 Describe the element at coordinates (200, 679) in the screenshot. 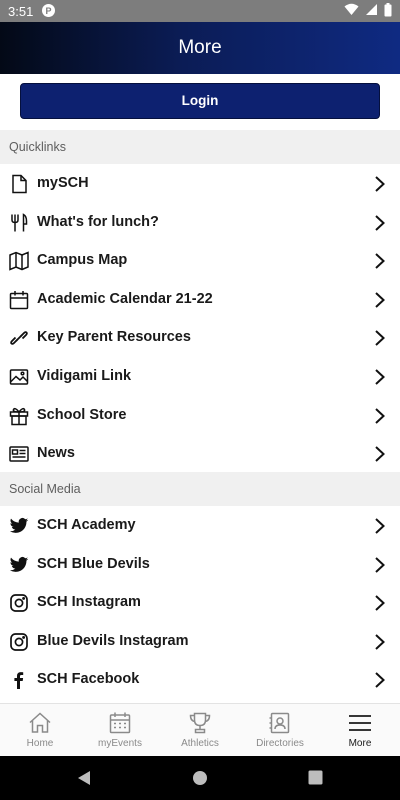

I see `list-item: SCH Facebook` at that location.